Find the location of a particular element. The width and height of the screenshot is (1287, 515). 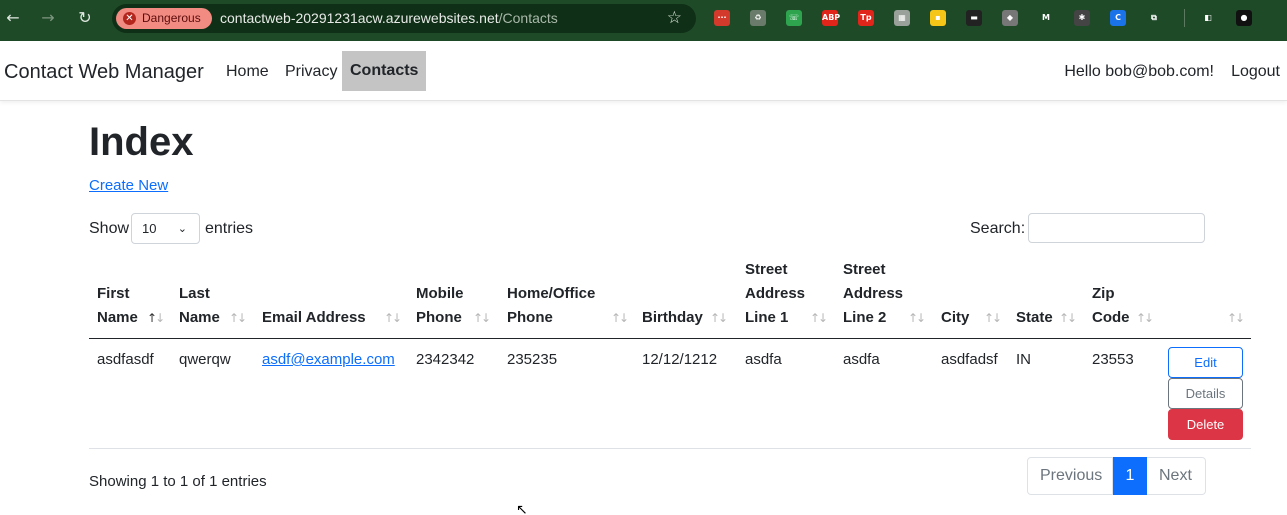

header-zip-line: Zip is located at coordinates (1103, 293).